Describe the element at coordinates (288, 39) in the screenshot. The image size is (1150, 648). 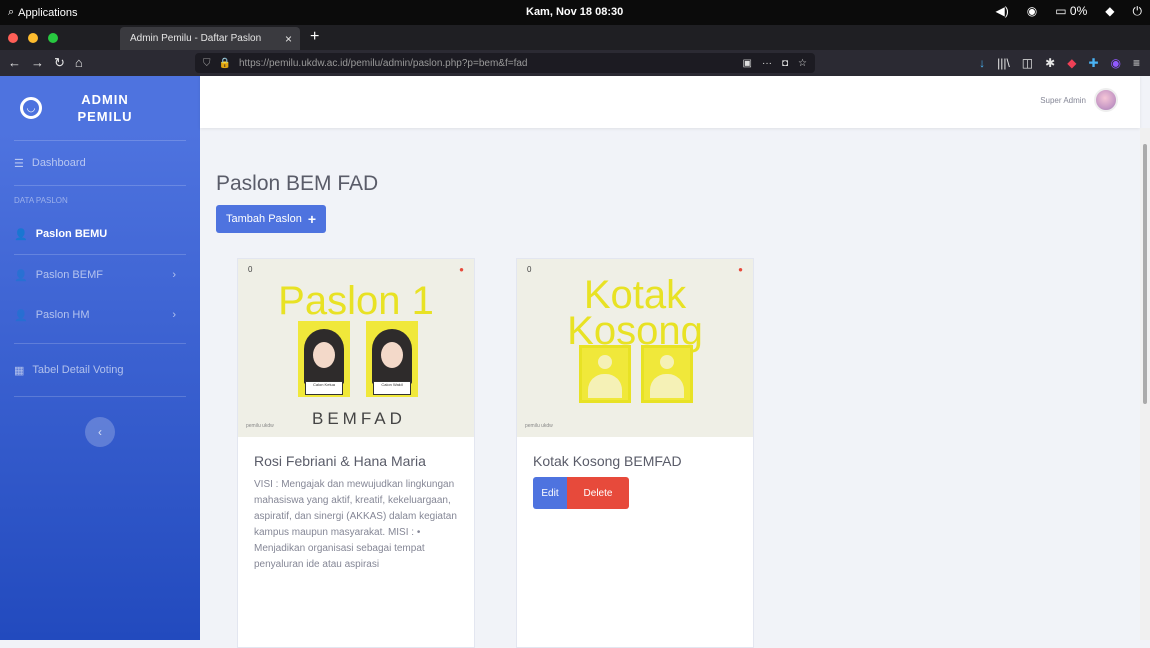
I see `close-tab-icon: ×` at that location.